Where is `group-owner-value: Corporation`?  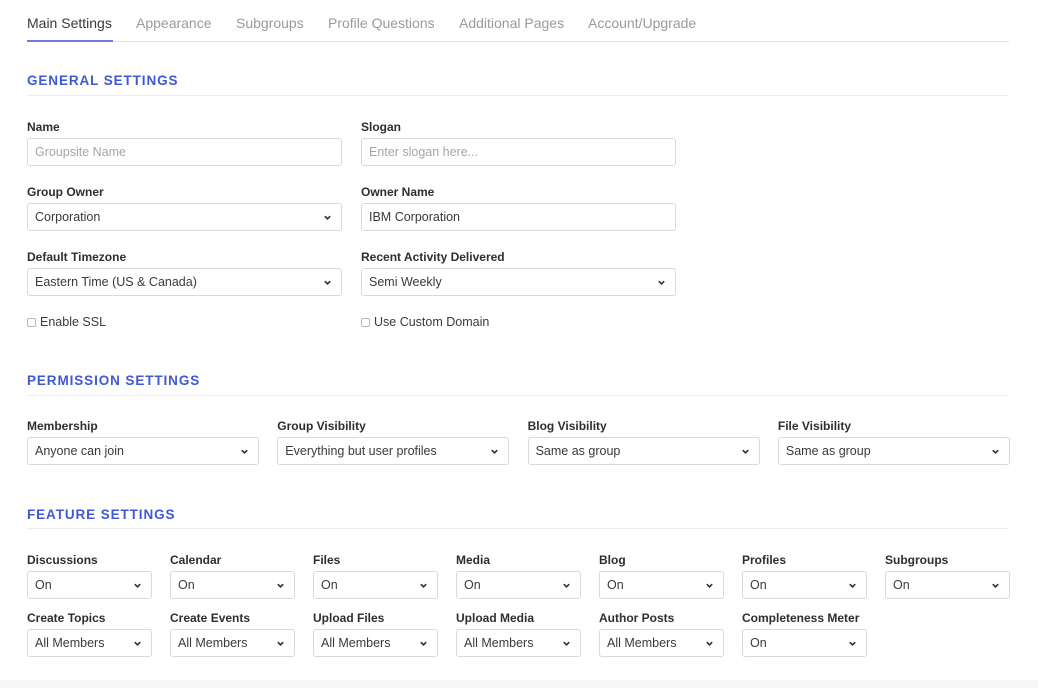 group-owner-value: Corporation is located at coordinates (68, 217).